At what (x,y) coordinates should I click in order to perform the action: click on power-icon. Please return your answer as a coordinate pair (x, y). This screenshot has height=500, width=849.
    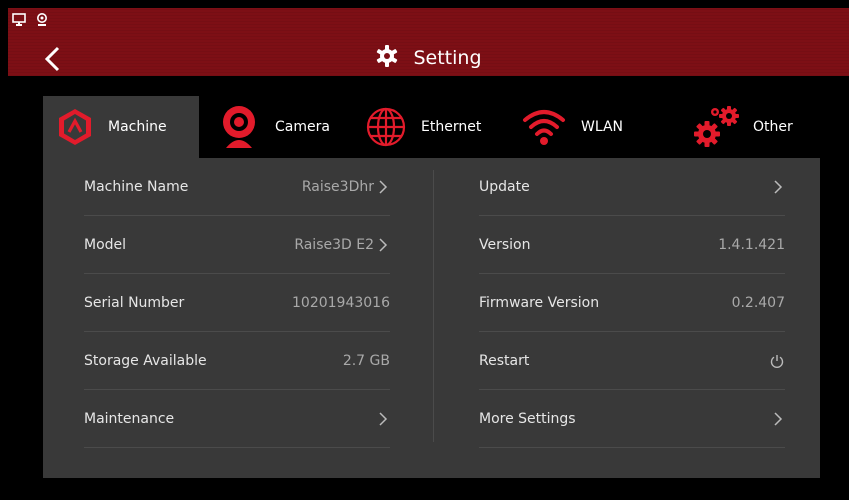
    Looking at the image, I should click on (777, 361).